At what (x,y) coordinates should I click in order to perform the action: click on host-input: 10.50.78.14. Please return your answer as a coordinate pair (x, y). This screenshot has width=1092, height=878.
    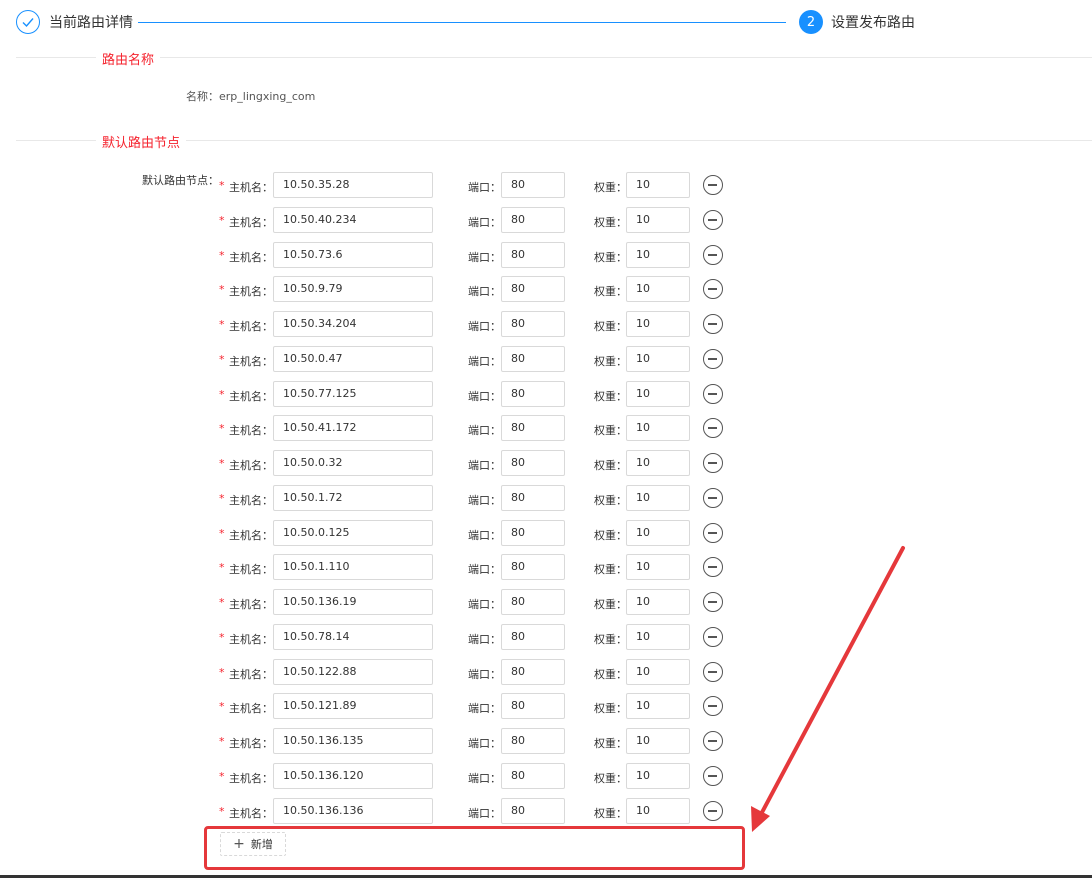
    Looking at the image, I should click on (353, 637).